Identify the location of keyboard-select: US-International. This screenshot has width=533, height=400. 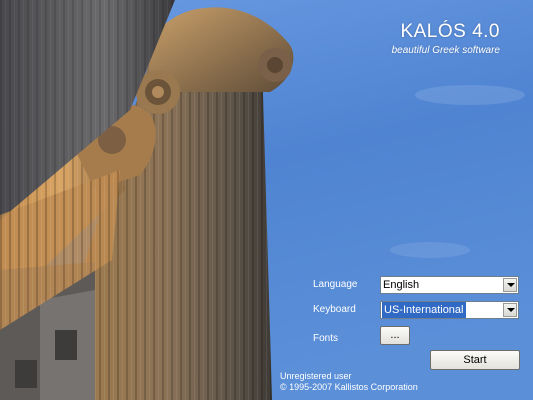
(449, 310).